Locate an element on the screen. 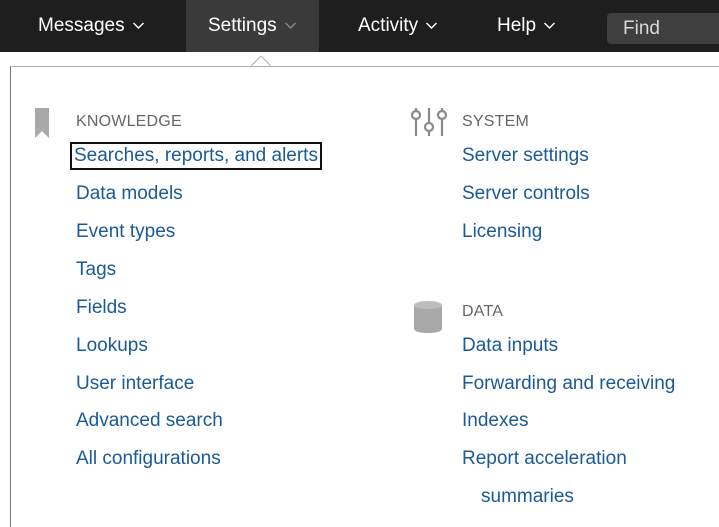 Image resolution: width=719 pixels, height=527 pixels. link-data-inputs: Data inputs is located at coordinates (510, 346).